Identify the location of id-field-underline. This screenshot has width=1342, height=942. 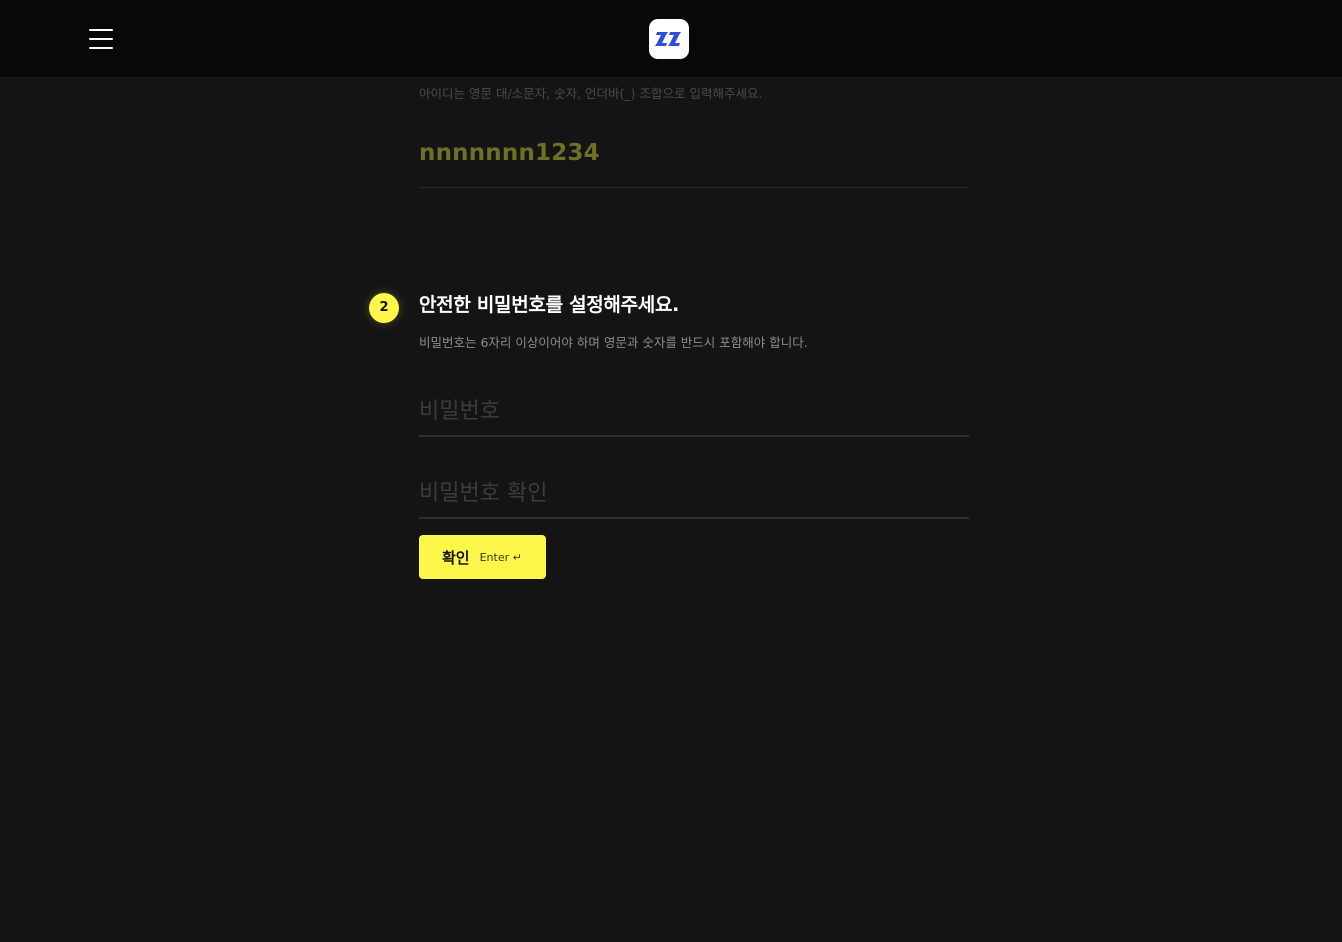
(694, 187).